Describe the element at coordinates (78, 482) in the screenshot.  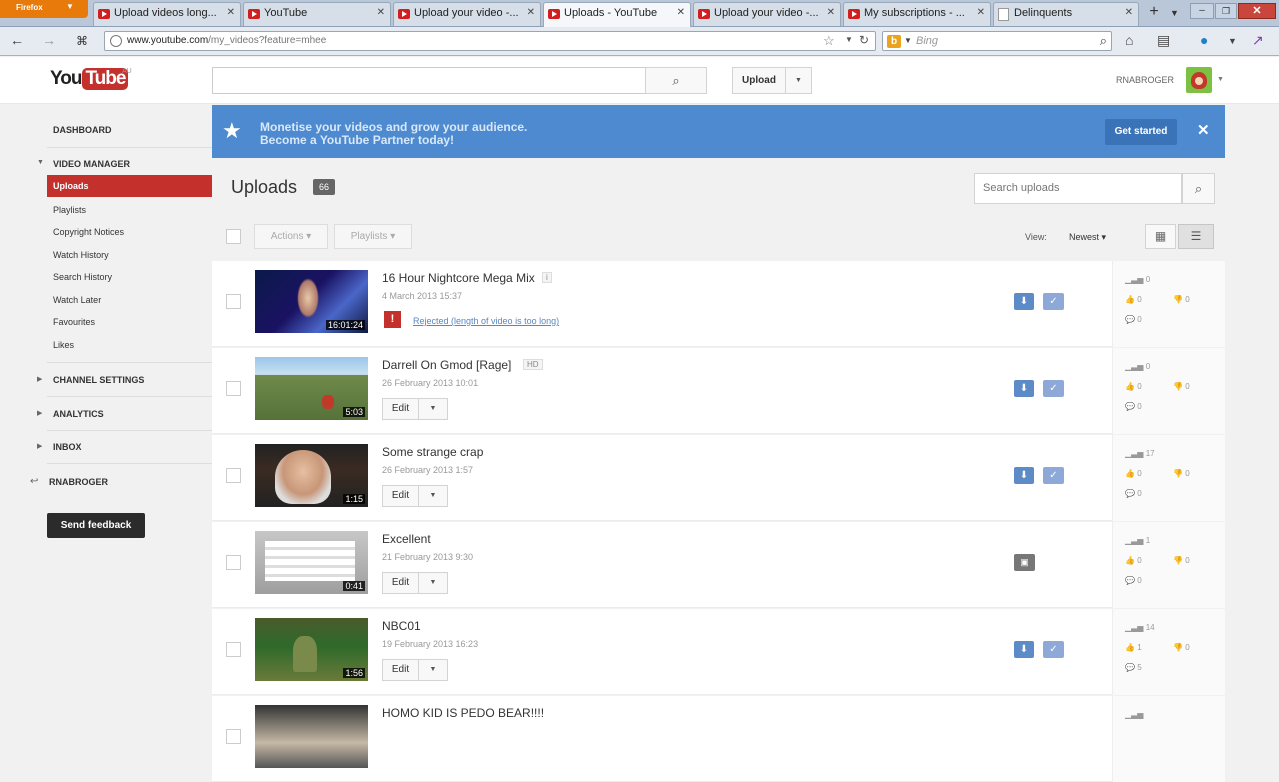
I see `sidebar-item-user: RNABROGER` at that location.